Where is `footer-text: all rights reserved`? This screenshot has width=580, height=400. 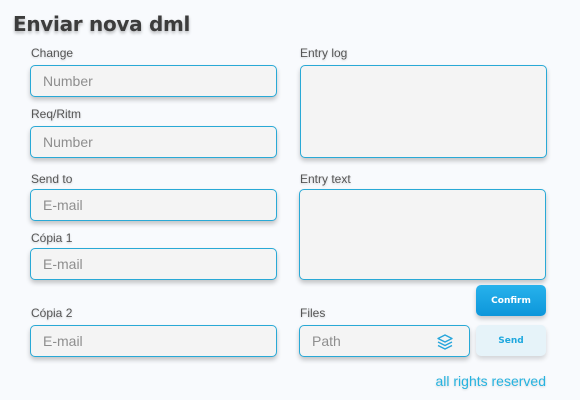 footer-text: all rights reserved is located at coordinates (491, 381).